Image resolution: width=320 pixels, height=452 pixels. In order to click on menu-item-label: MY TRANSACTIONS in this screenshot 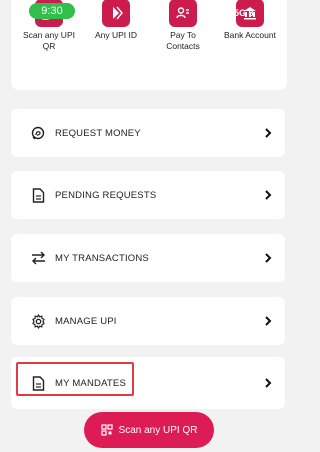, I will do `click(102, 258)`.